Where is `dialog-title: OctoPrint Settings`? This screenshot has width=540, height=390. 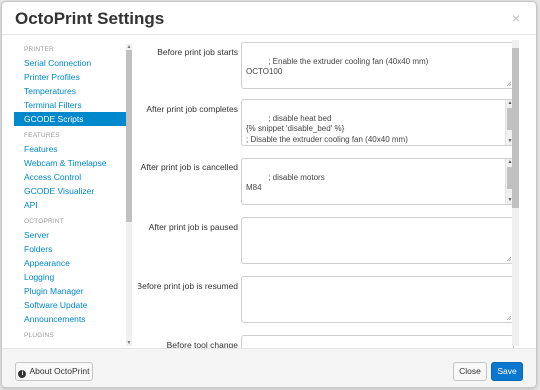
dialog-title: OctoPrint Settings is located at coordinates (90, 18).